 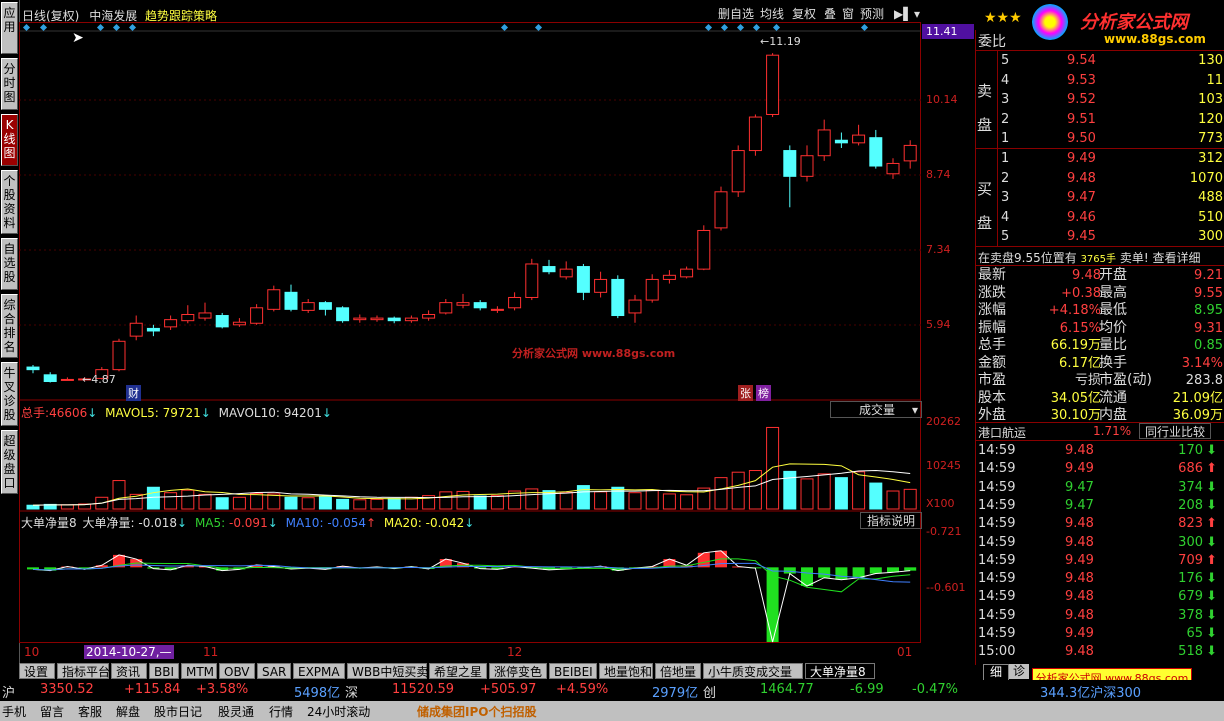 I want to click on indicator-tab: SAR, so click(x=274, y=671).